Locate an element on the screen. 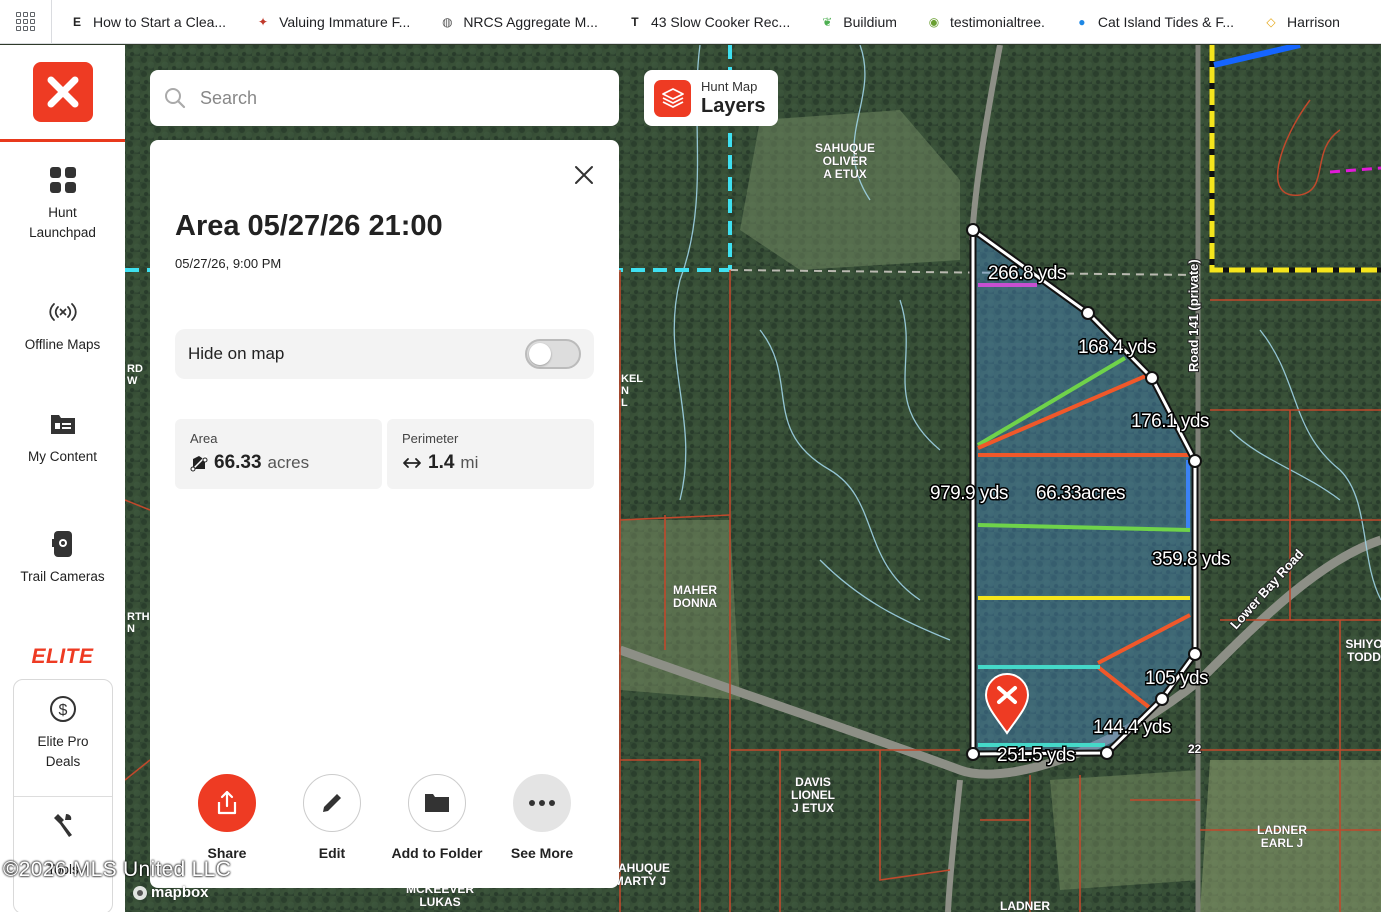 Image resolution: width=1381 pixels, height=912 pixels. hide-on-map-toggle is located at coordinates (553, 354).